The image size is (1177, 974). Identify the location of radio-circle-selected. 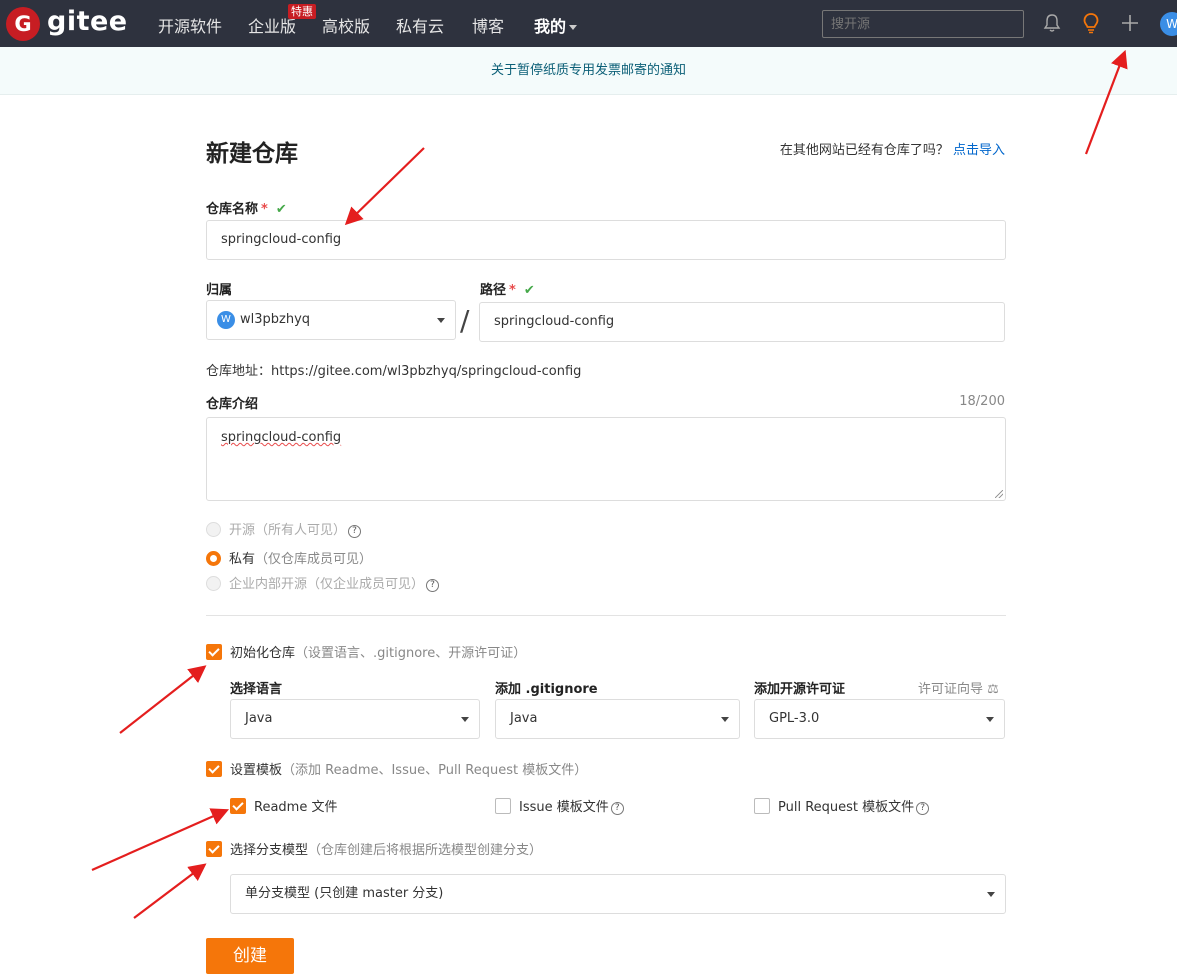
(213, 558).